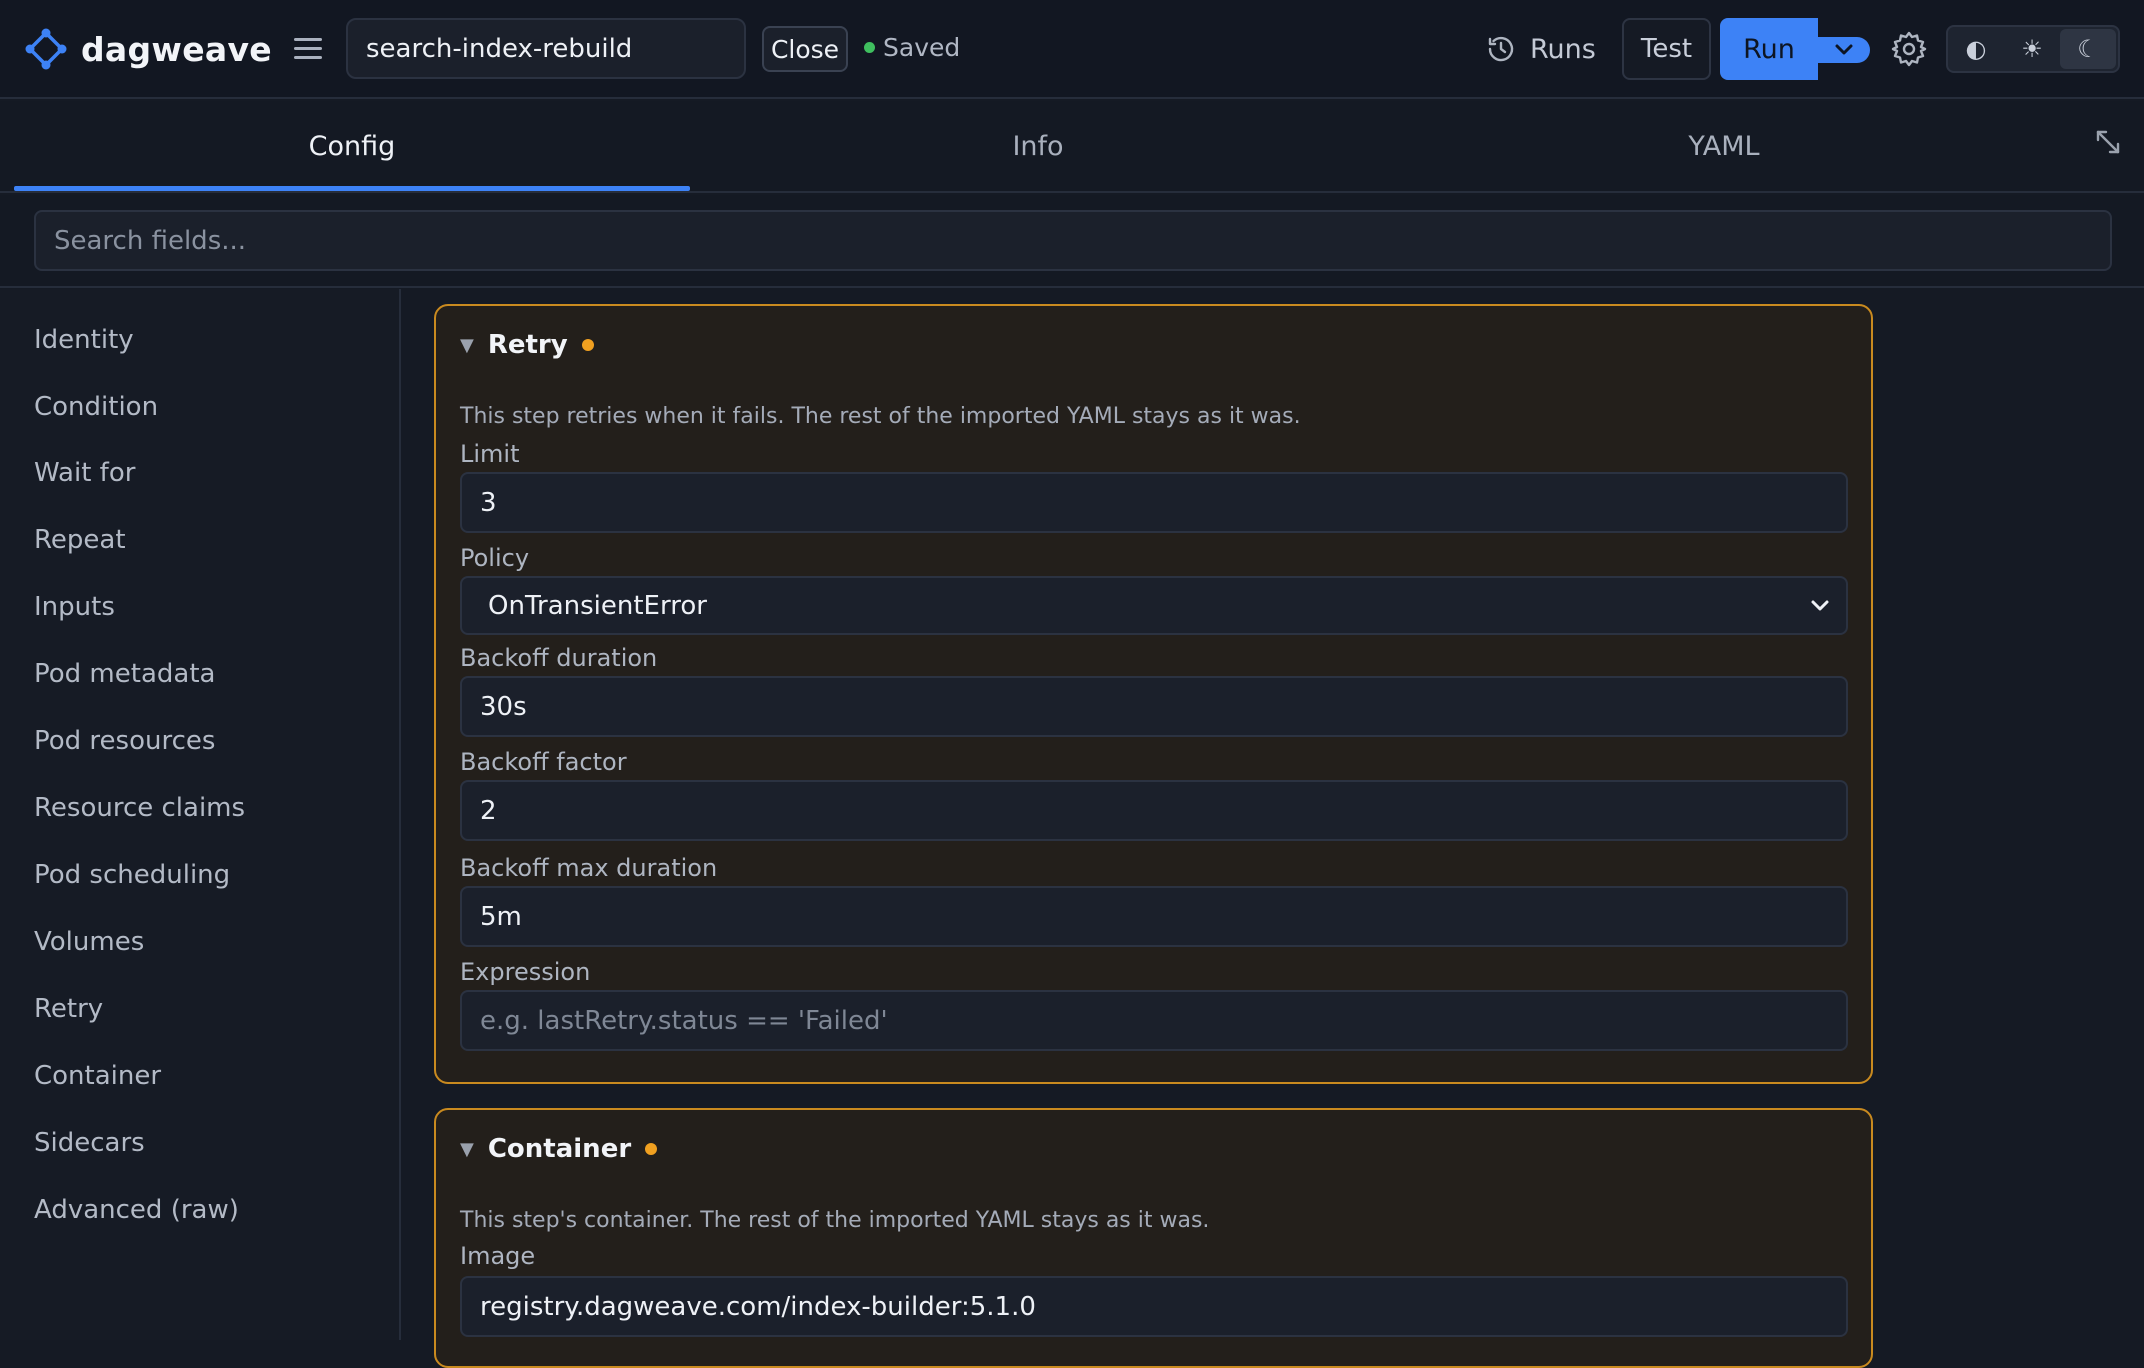 The height and width of the screenshot is (1368, 2144). What do you see at coordinates (1038, 146) in the screenshot?
I see `tab-info: Info` at bounding box center [1038, 146].